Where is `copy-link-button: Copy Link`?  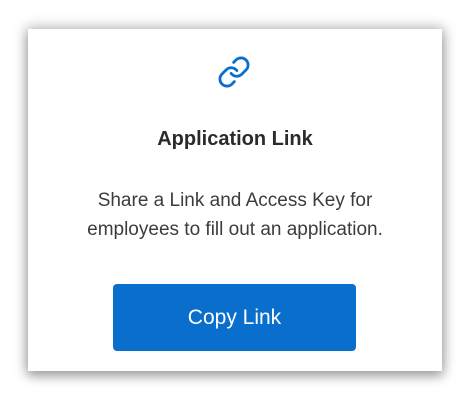 copy-link-button: Copy Link is located at coordinates (234, 317).